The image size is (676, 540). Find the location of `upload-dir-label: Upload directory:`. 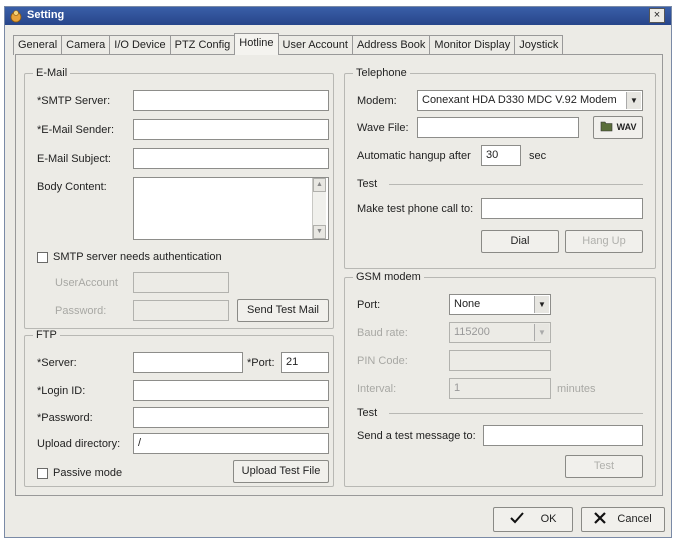

upload-dir-label: Upload directory: is located at coordinates (79, 444).